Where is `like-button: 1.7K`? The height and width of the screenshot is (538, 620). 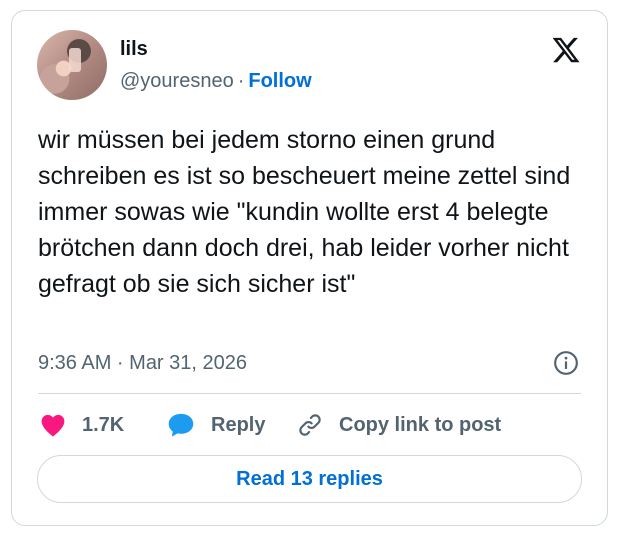
like-button: 1.7K is located at coordinates (82, 425).